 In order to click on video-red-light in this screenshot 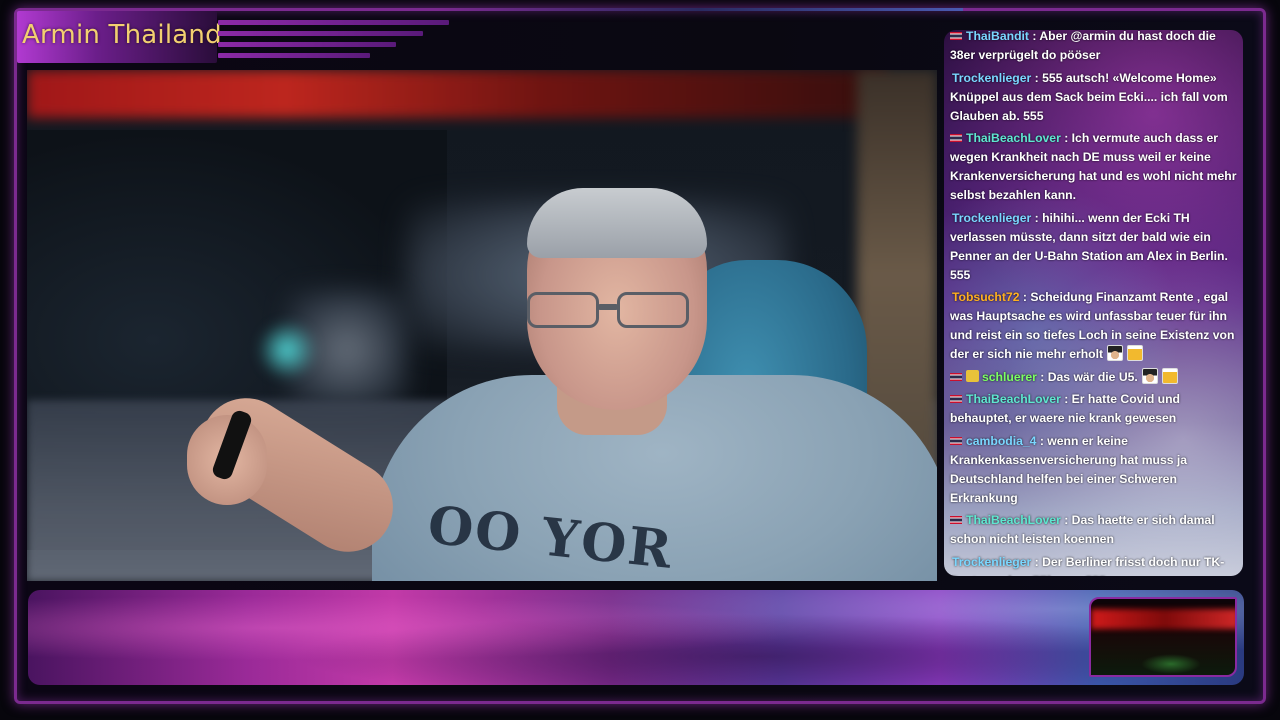, I will do `click(457, 94)`.